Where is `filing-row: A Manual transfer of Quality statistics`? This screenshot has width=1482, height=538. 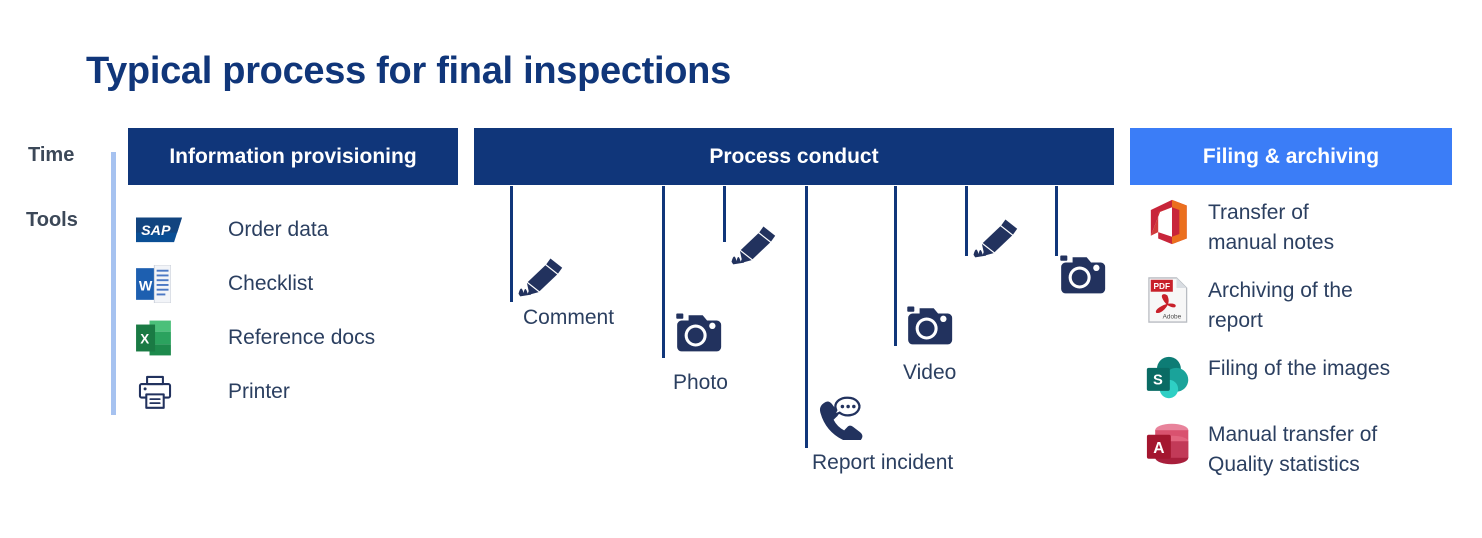
filing-row: A Manual transfer of Quality statistics is located at coordinates (1310, 452).